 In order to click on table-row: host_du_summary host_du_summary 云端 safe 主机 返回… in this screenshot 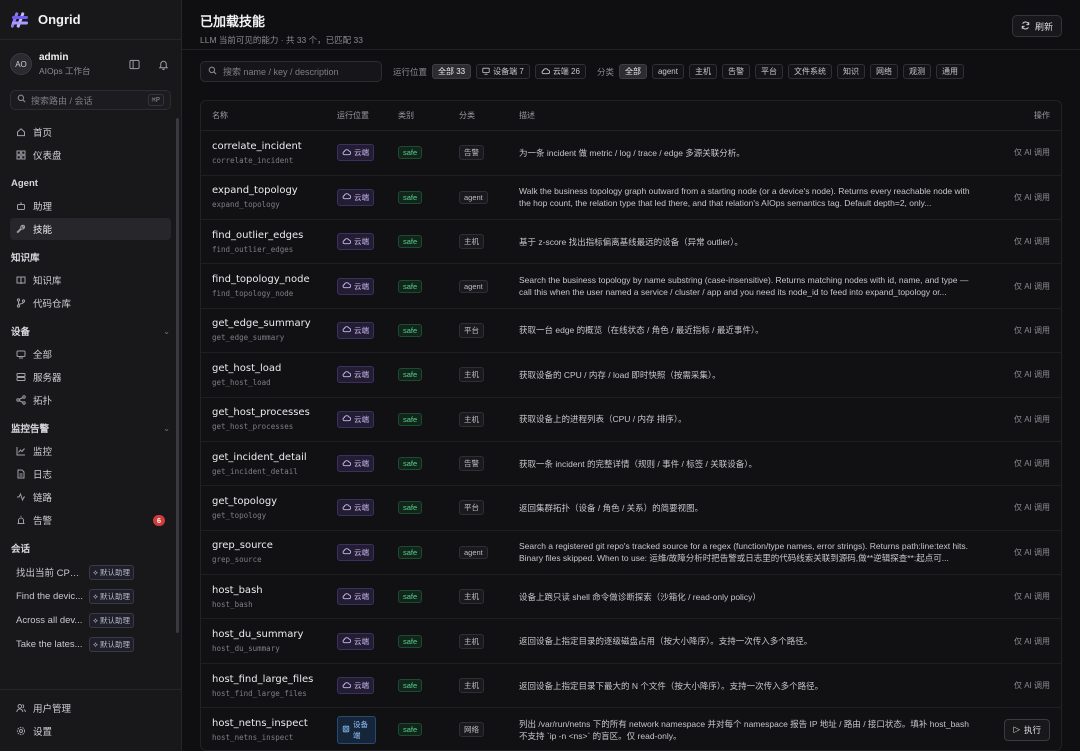, I will do `click(631, 641)`.